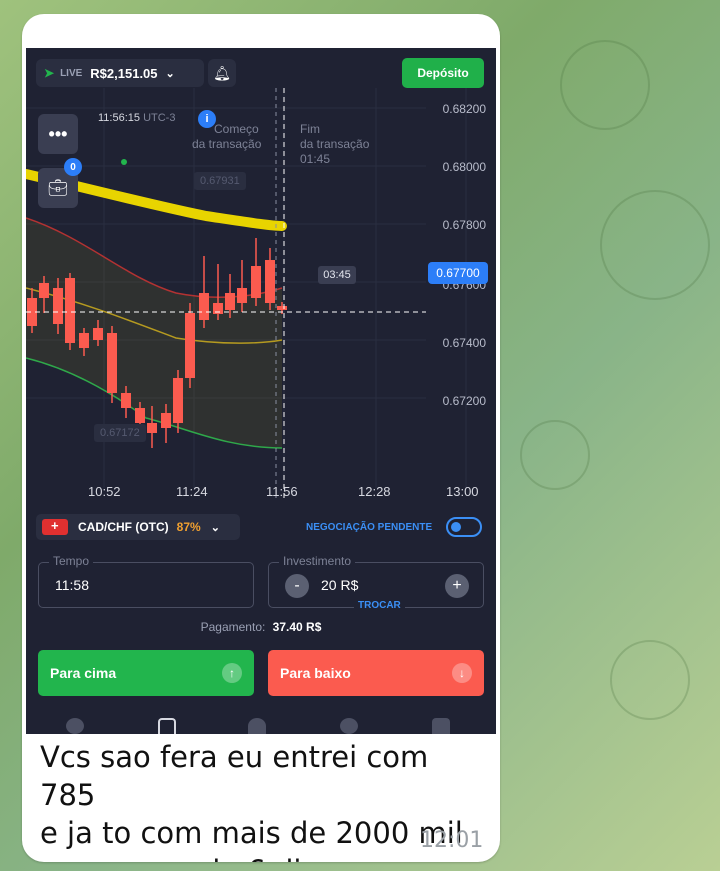  I want to click on price-level: 0.67800, so click(464, 225).